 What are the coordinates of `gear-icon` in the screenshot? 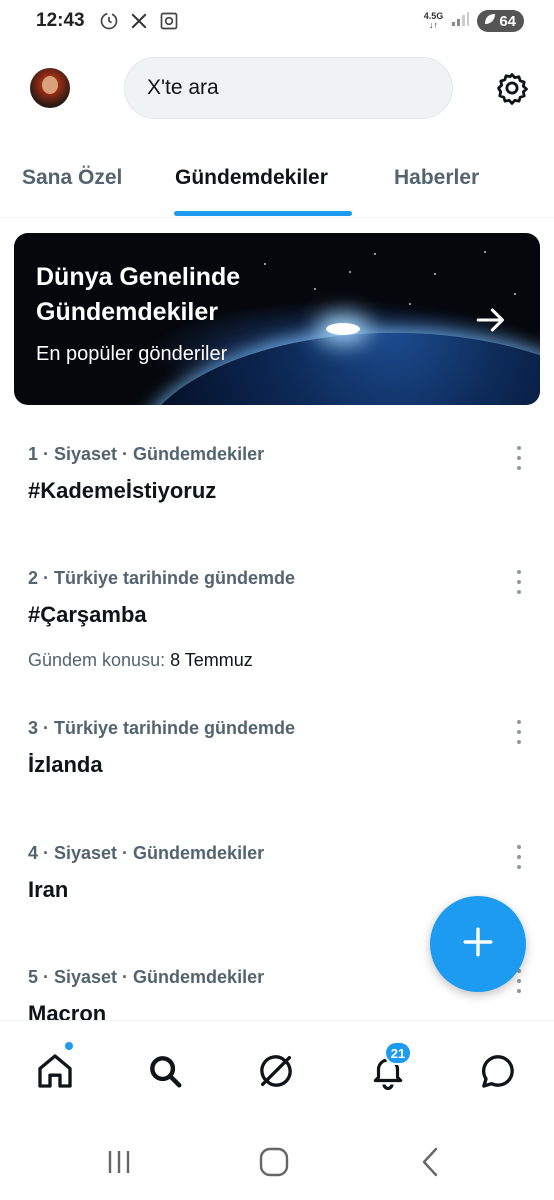 It's located at (512, 88).